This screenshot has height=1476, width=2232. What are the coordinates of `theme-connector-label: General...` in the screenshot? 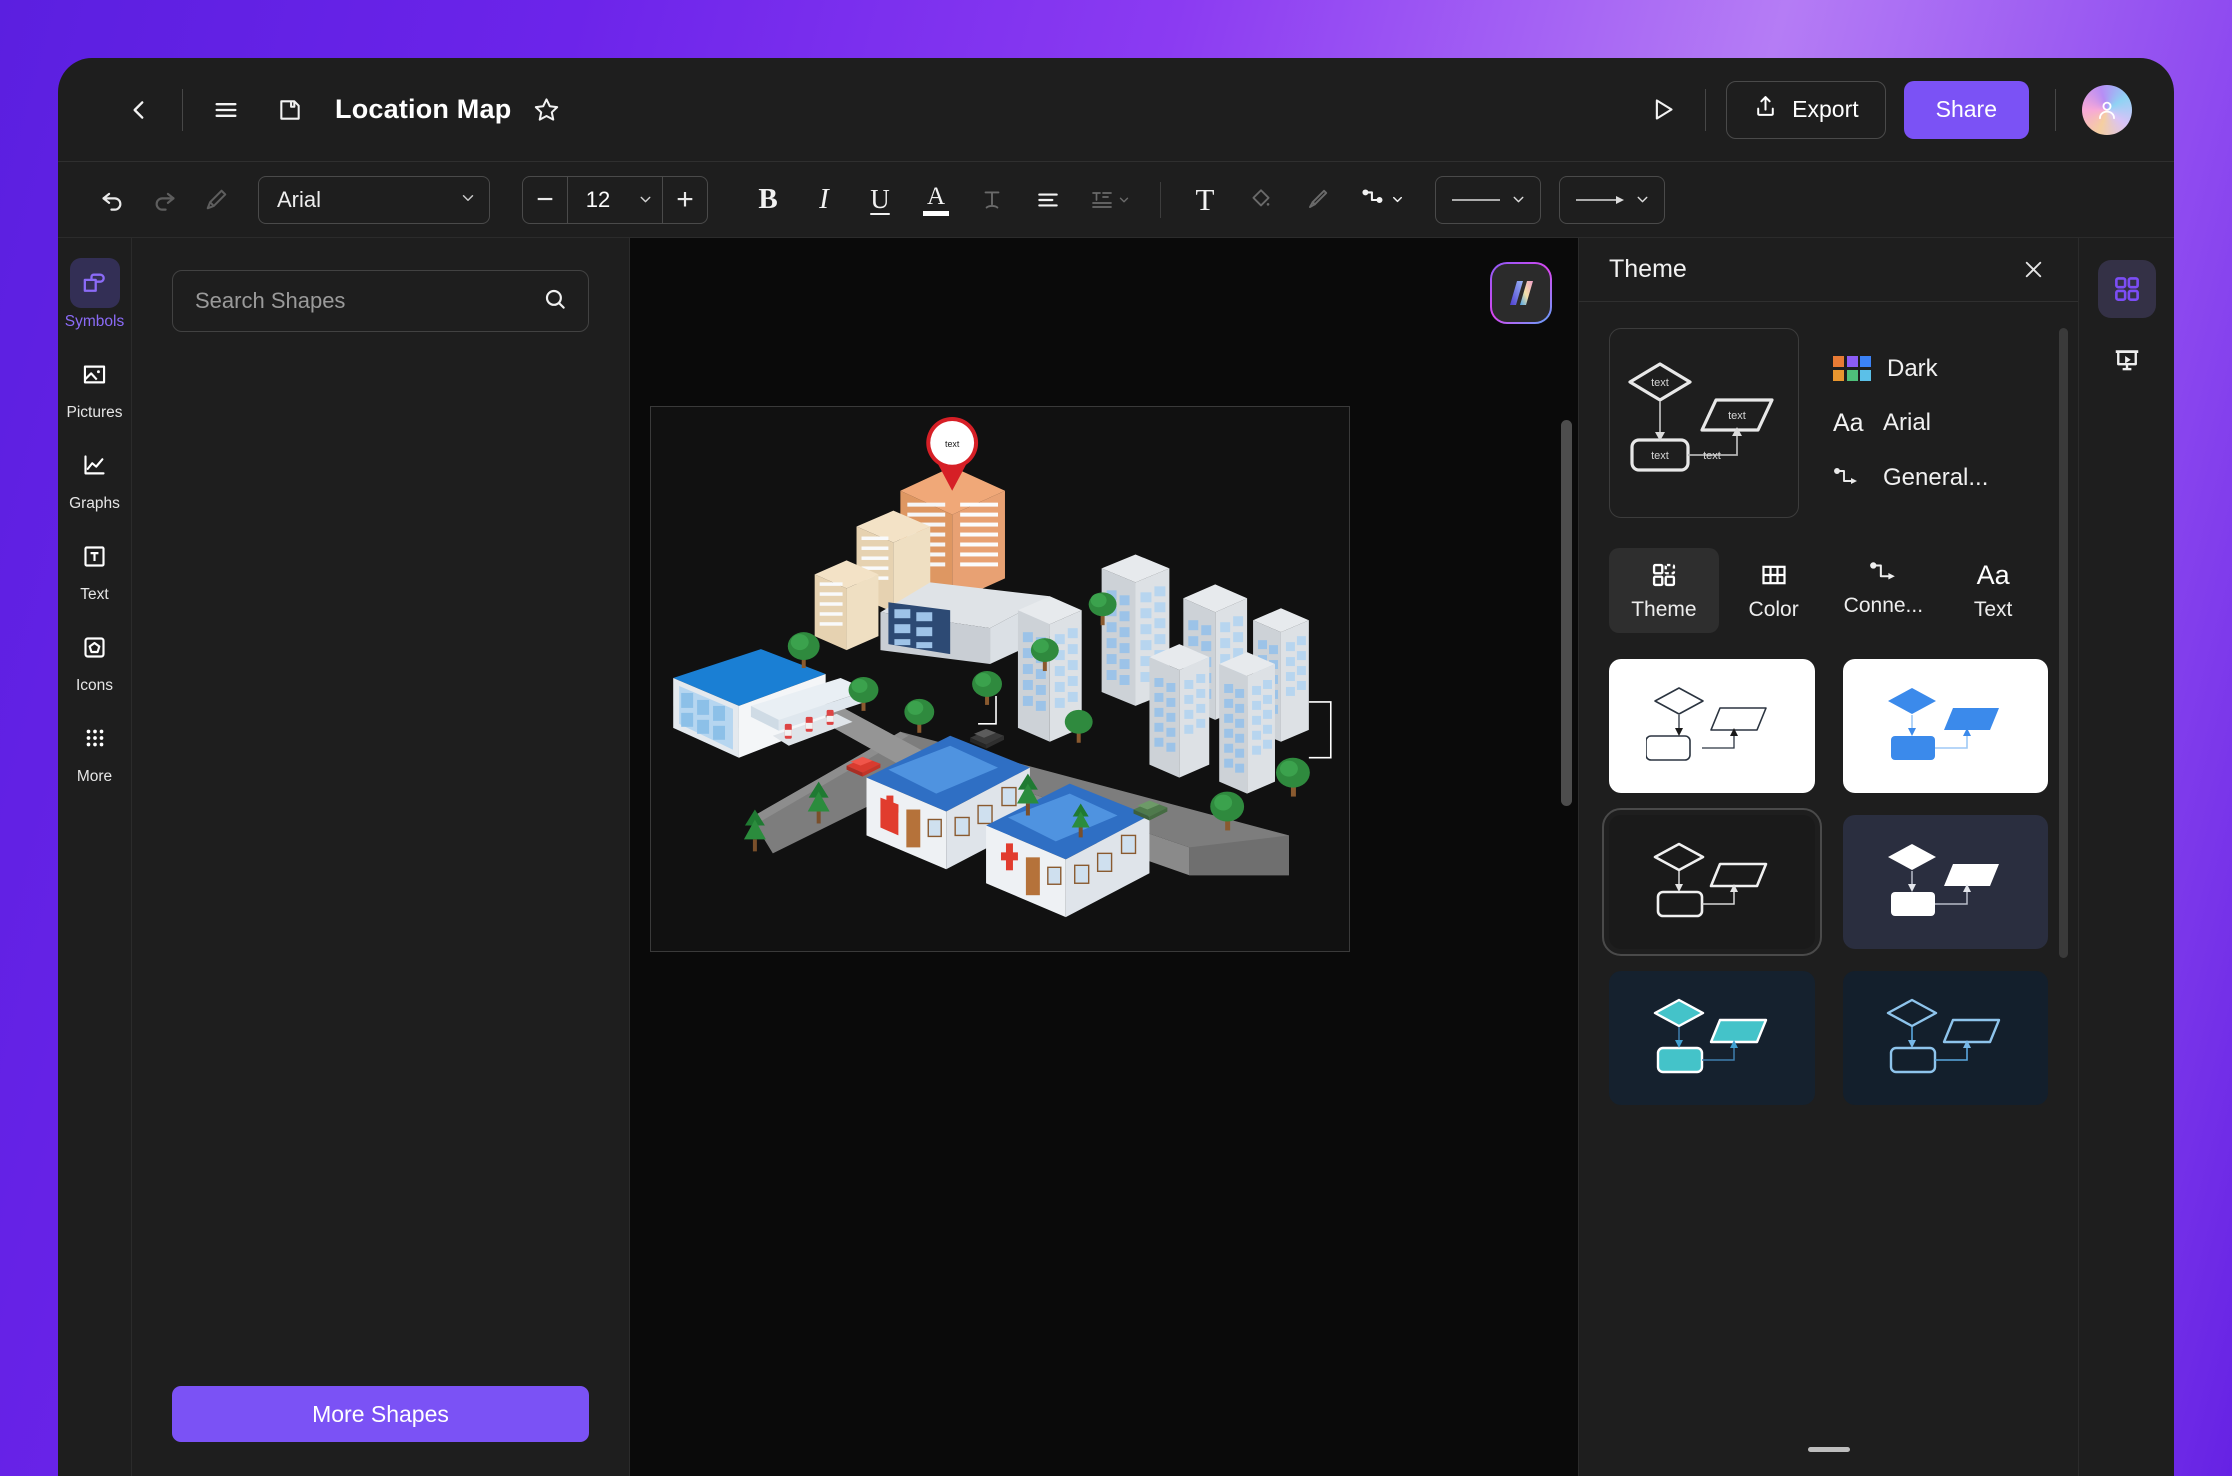 It's located at (1936, 477).